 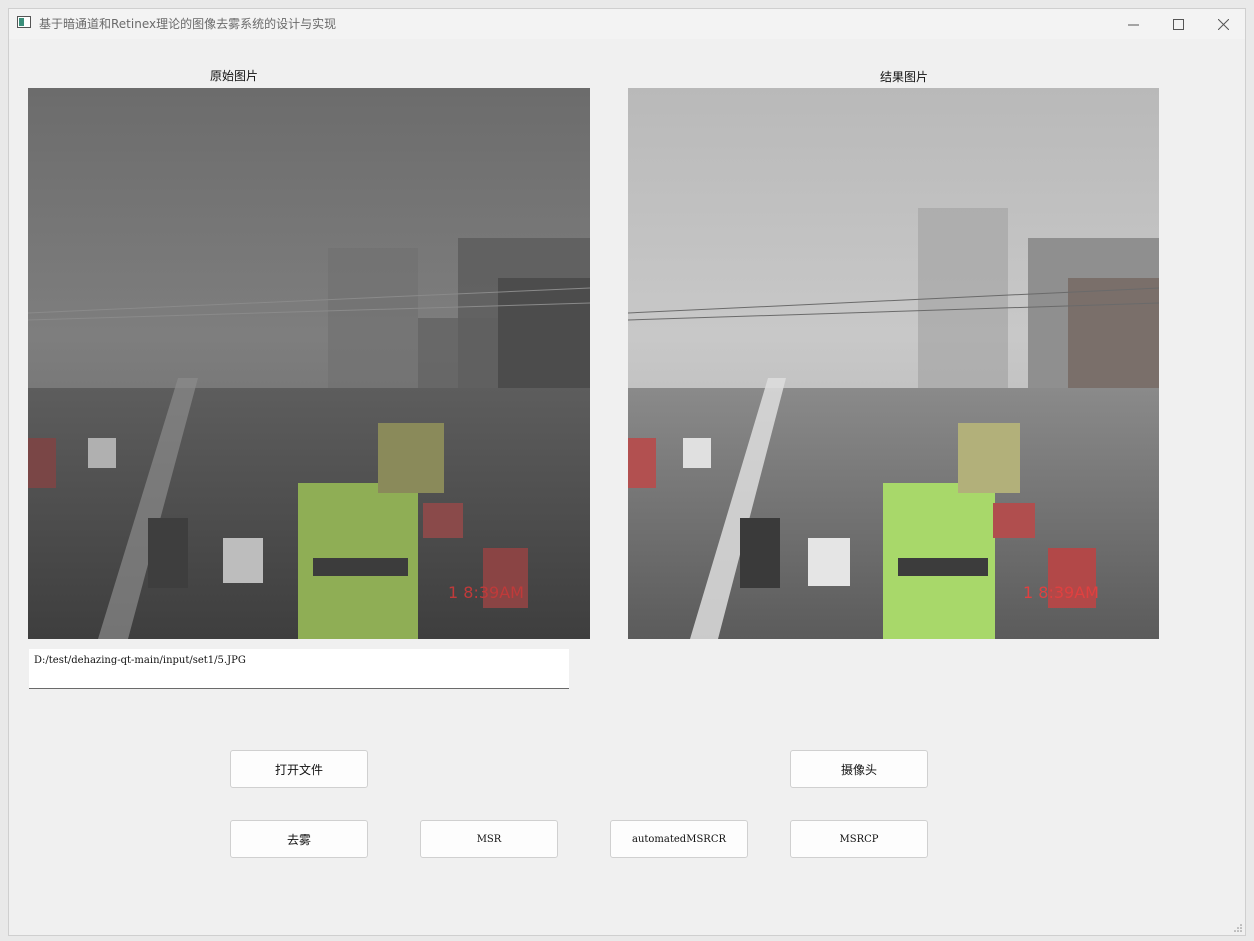 What do you see at coordinates (627, 24) in the screenshot?
I see `title-bar: 基于暗通道和Retinex理论的图像去雾系统的设计与实现` at bounding box center [627, 24].